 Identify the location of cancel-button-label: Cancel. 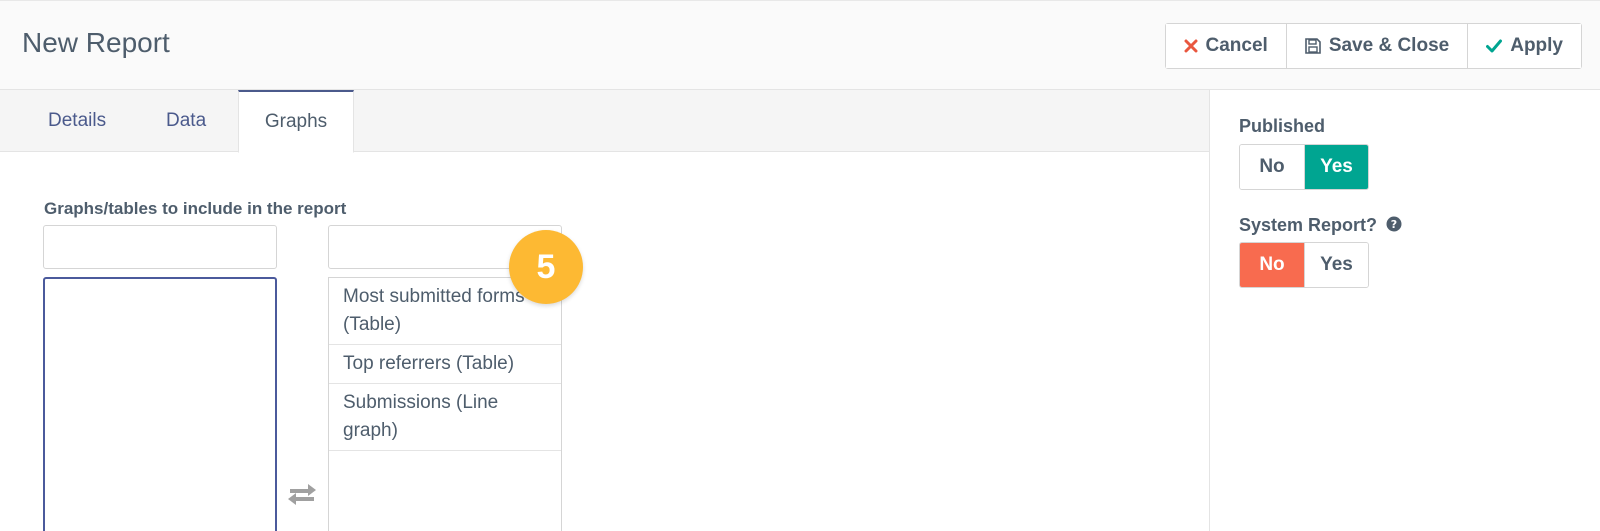
(1236, 45).